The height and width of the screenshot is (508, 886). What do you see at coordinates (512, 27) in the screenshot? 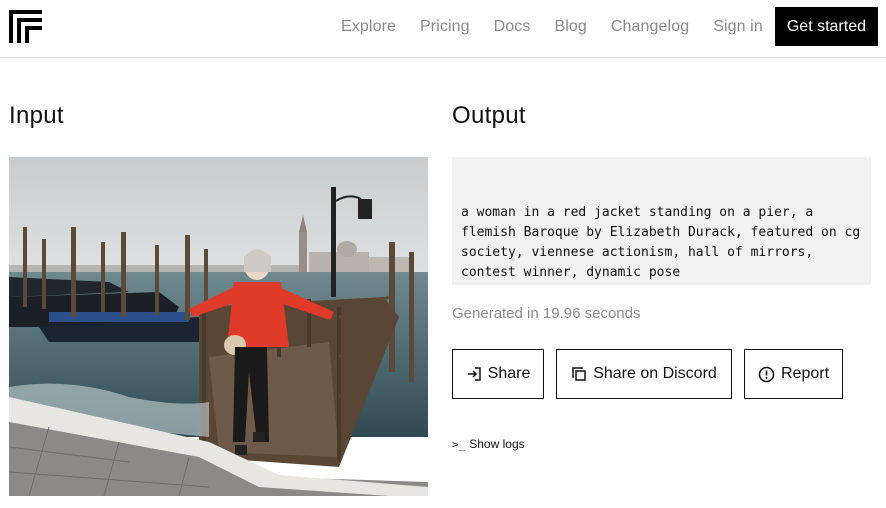
I see `nav-docs-link: Docs` at bounding box center [512, 27].